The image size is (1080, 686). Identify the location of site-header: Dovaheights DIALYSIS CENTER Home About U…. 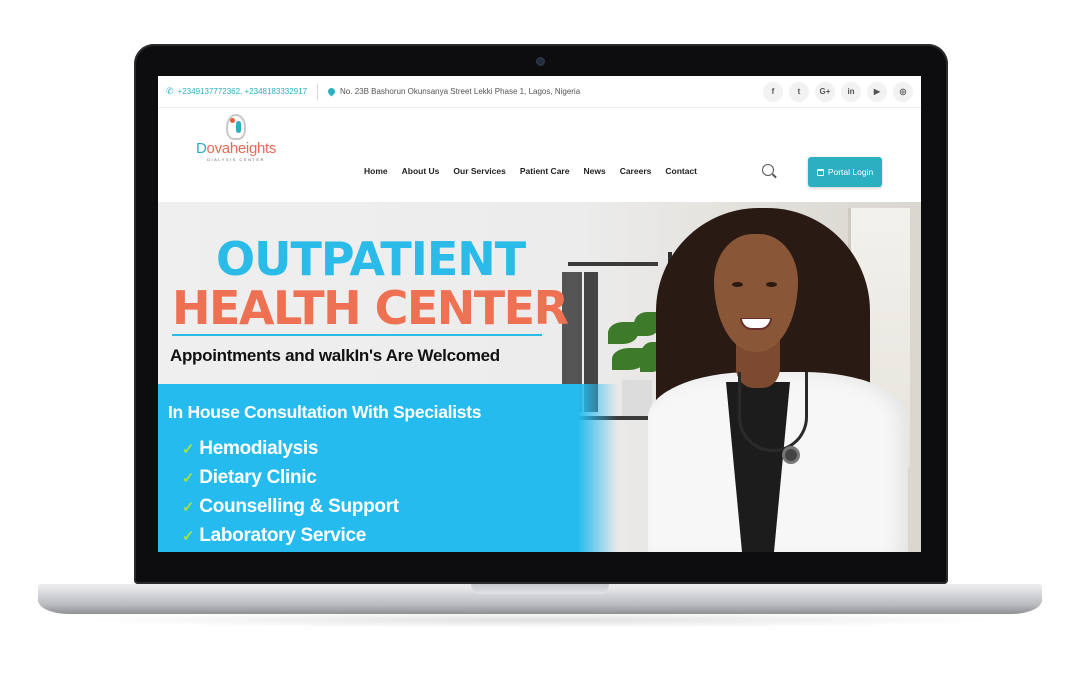
(539, 168).